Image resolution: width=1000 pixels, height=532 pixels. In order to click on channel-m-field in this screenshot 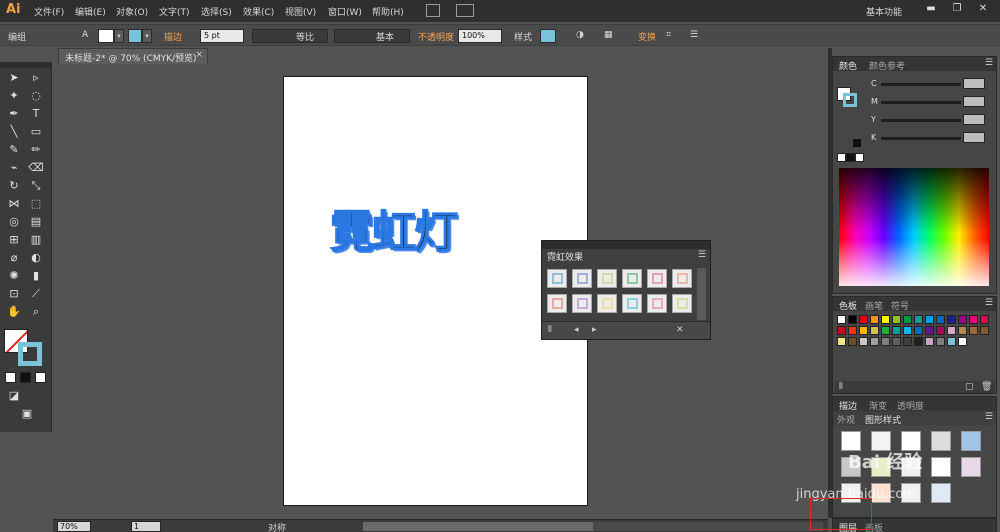, I will do `click(974, 101)`.